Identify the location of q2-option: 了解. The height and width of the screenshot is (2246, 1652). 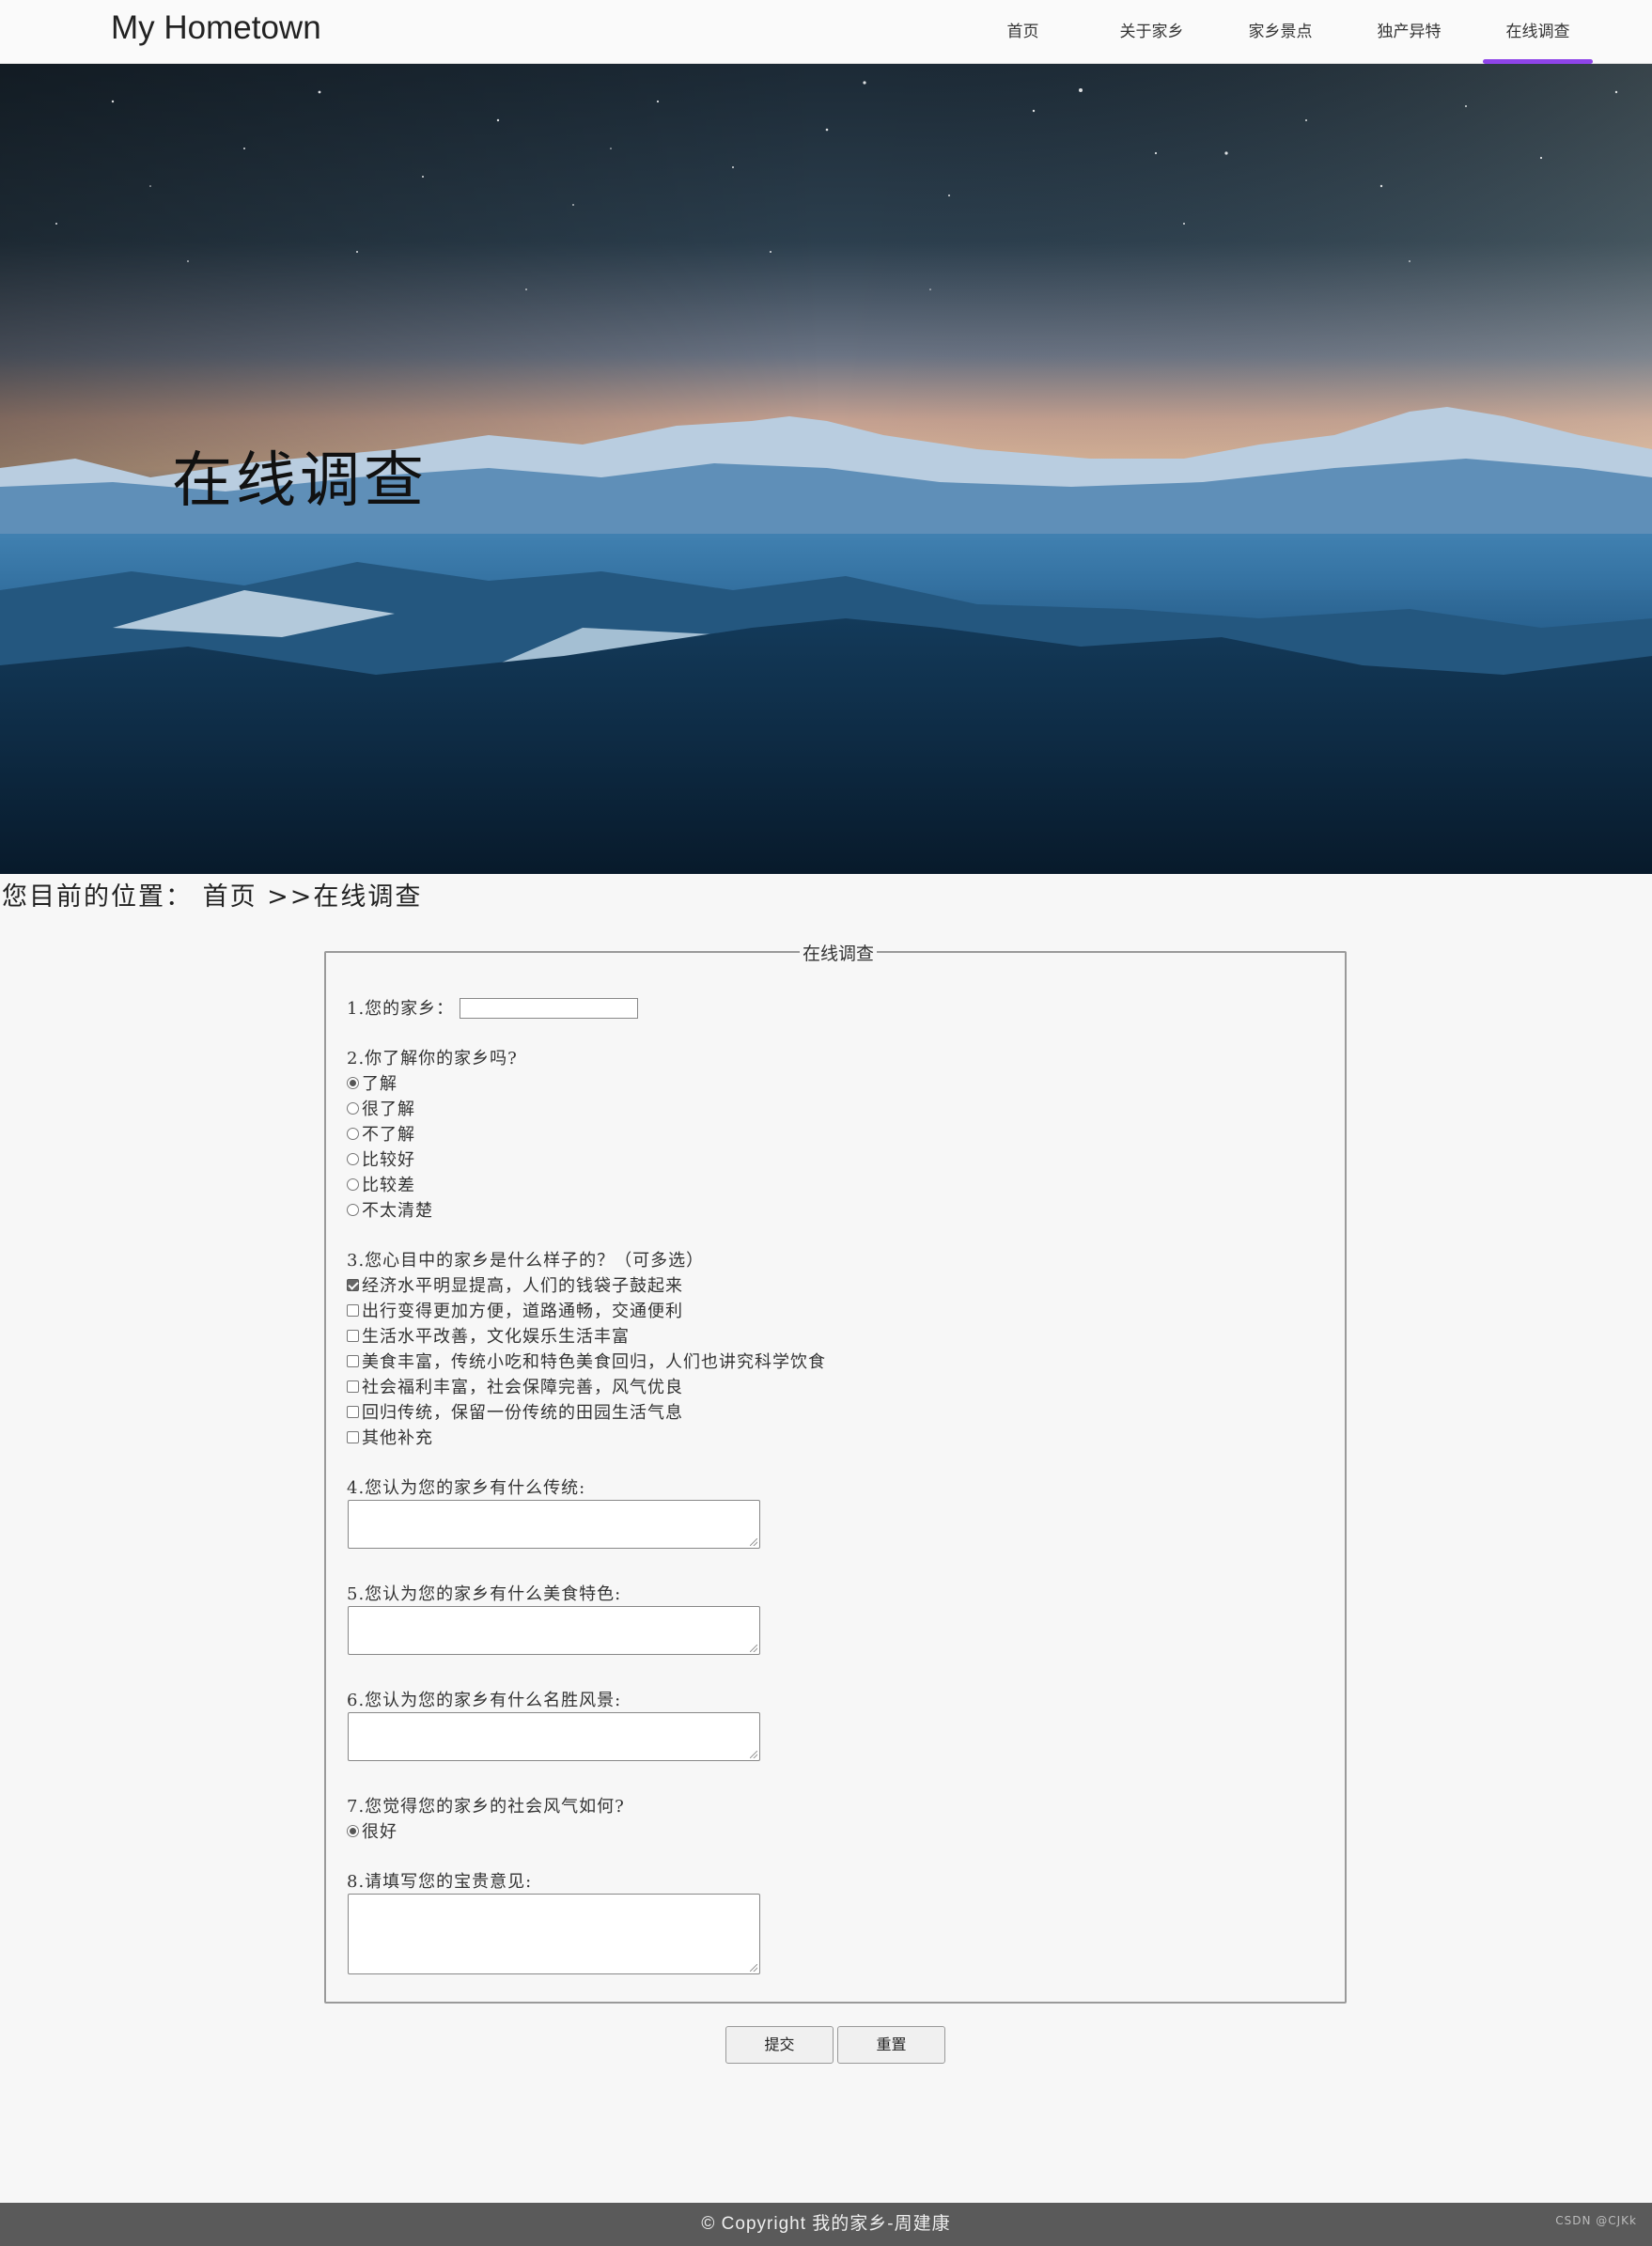
(372, 1082).